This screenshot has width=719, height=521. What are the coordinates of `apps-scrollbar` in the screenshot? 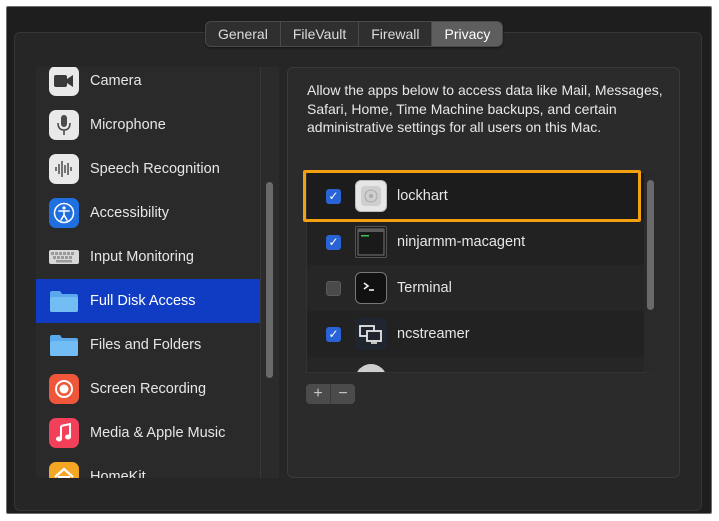 It's located at (651, 271).